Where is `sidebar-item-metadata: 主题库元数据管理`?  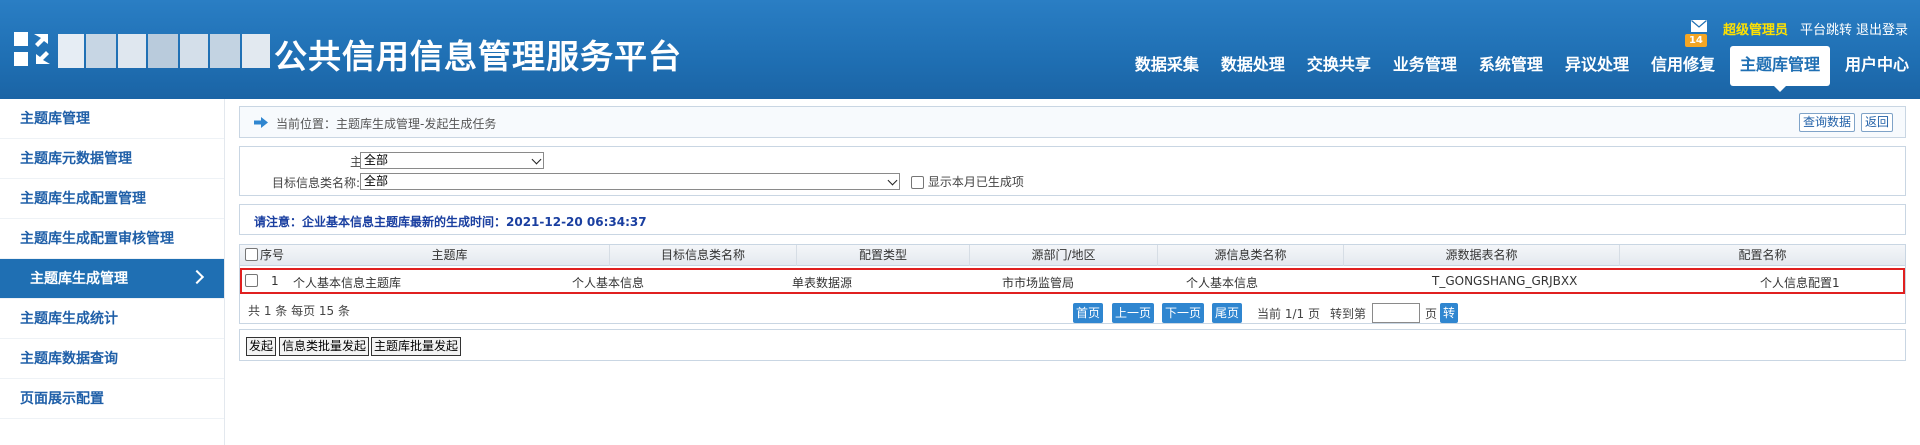 sidebar-item-metadata: 主题库元数据管理 is located at coordinates (112, 159).